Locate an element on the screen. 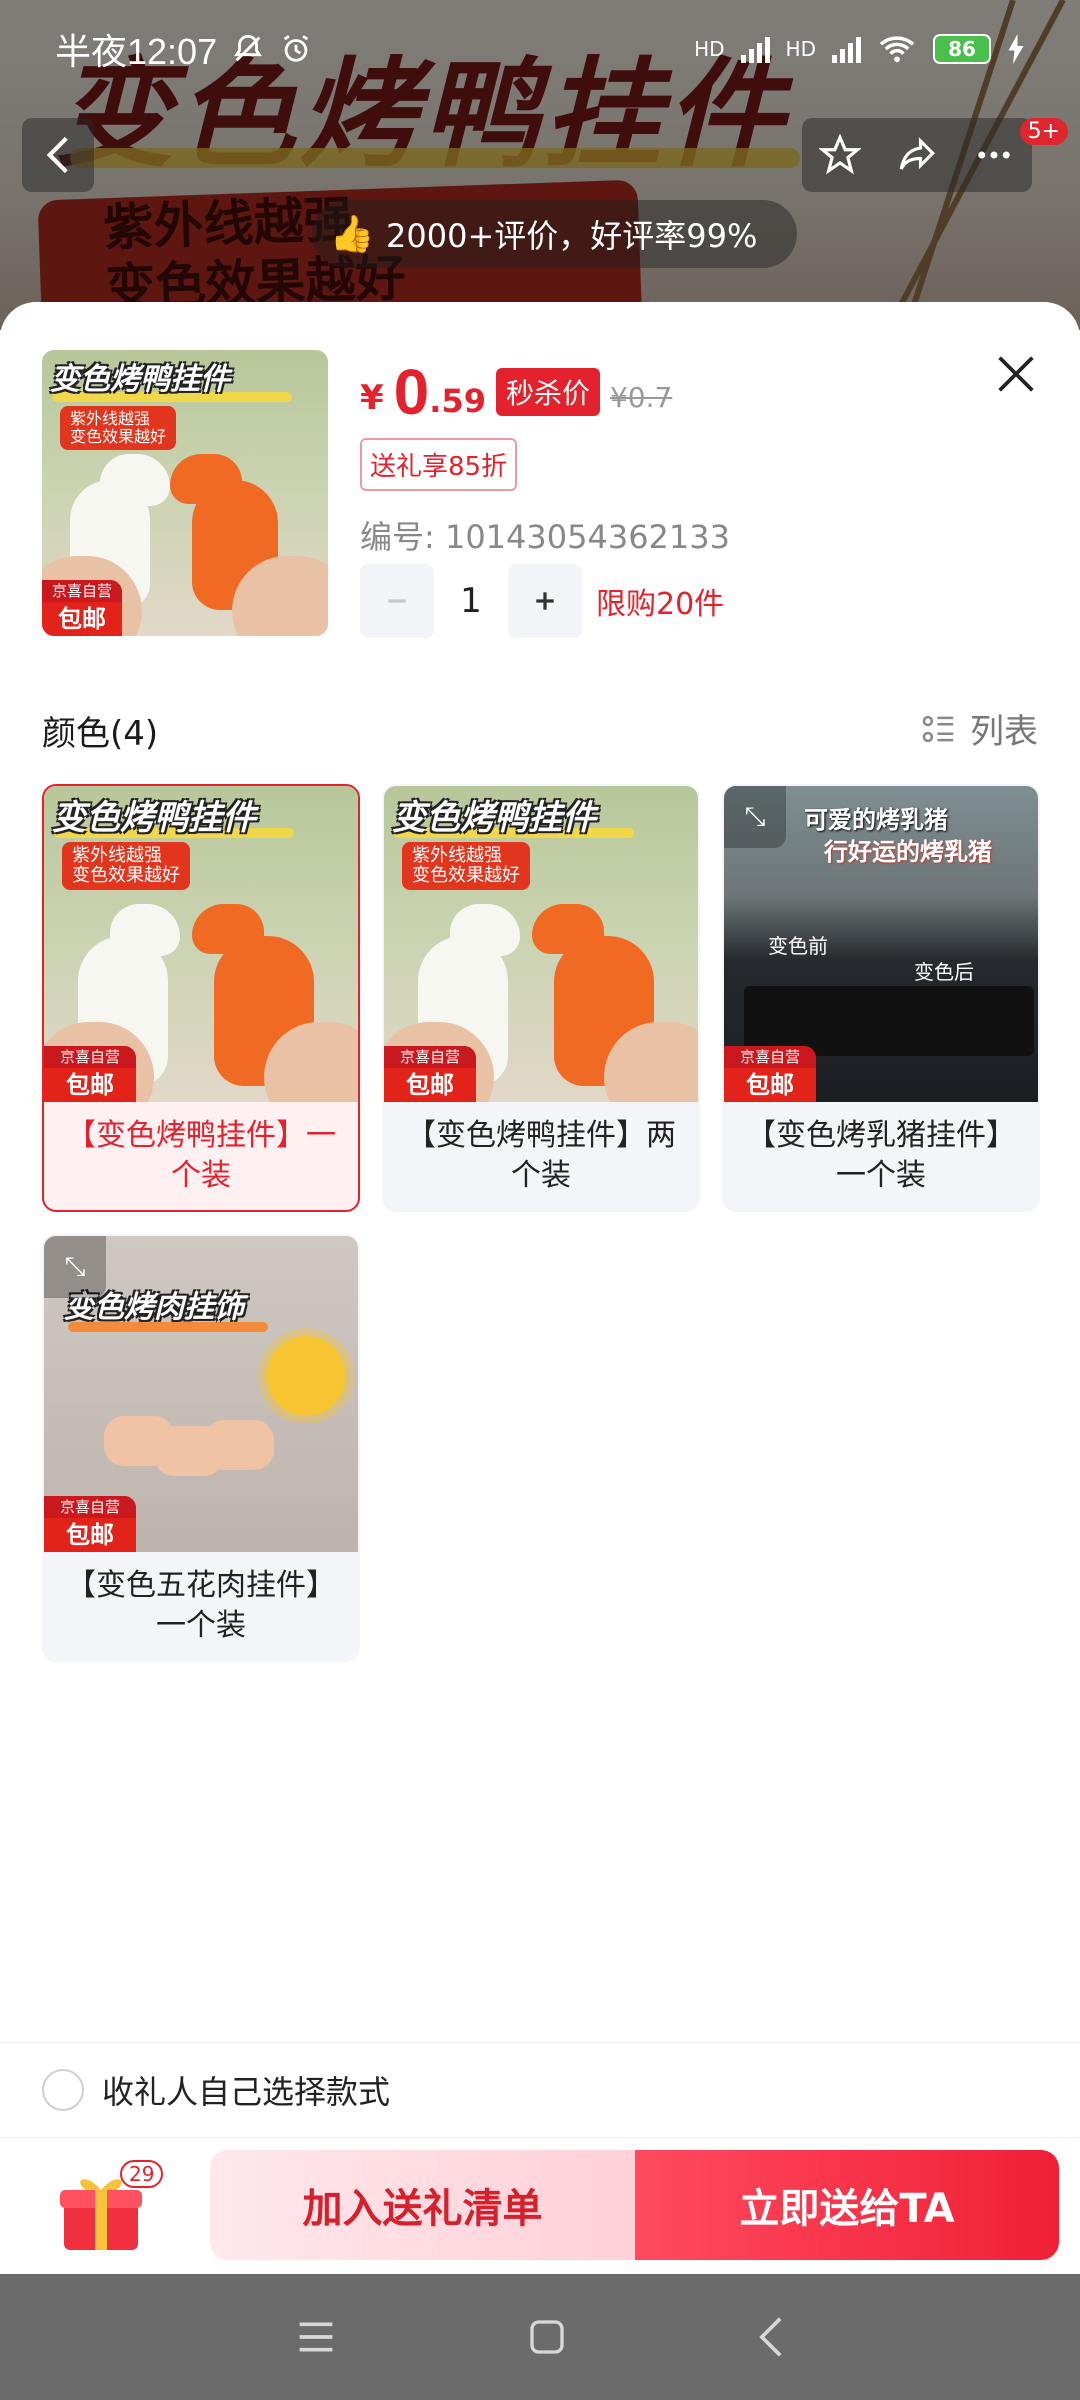 This screenshot has height=2400, width=1080. add-to-gift-list-button: 加入送礼清单 is located at coordinates (422, 2205).